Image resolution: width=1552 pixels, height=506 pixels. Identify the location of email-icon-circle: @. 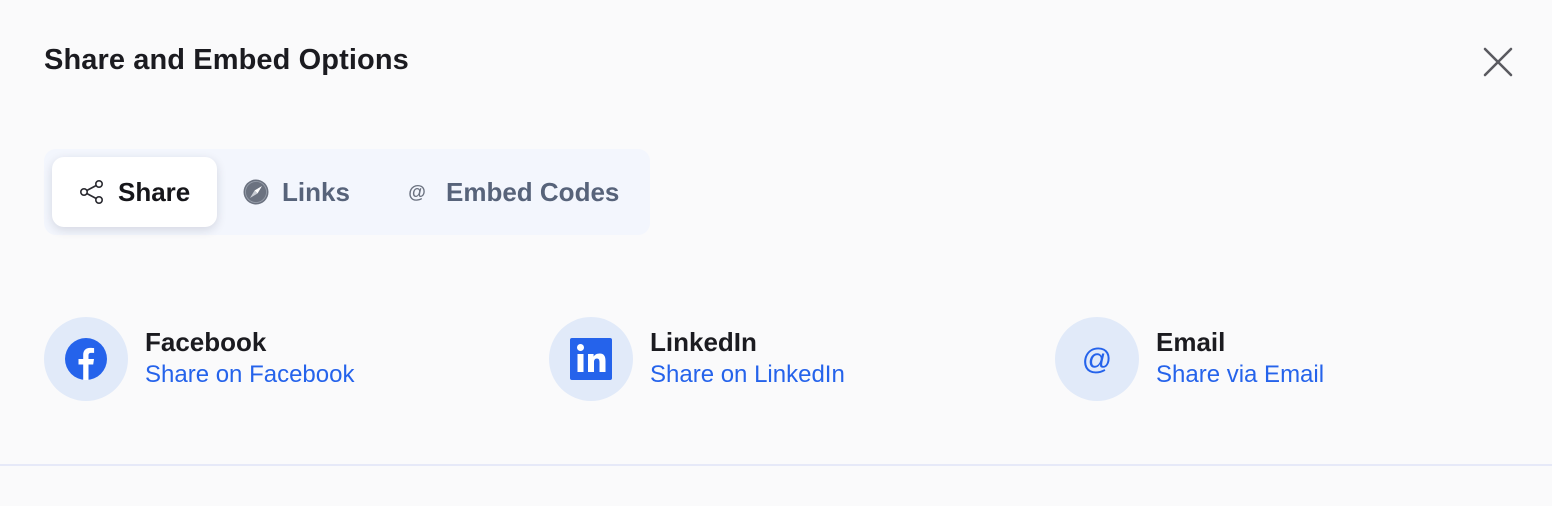
(1097, 359).